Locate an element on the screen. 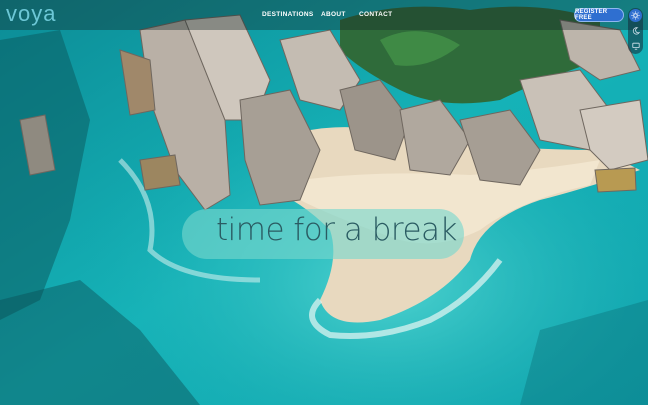 The height and width of the screenshot is (405, 648). moon-icon is located at coordinates (635, 30).